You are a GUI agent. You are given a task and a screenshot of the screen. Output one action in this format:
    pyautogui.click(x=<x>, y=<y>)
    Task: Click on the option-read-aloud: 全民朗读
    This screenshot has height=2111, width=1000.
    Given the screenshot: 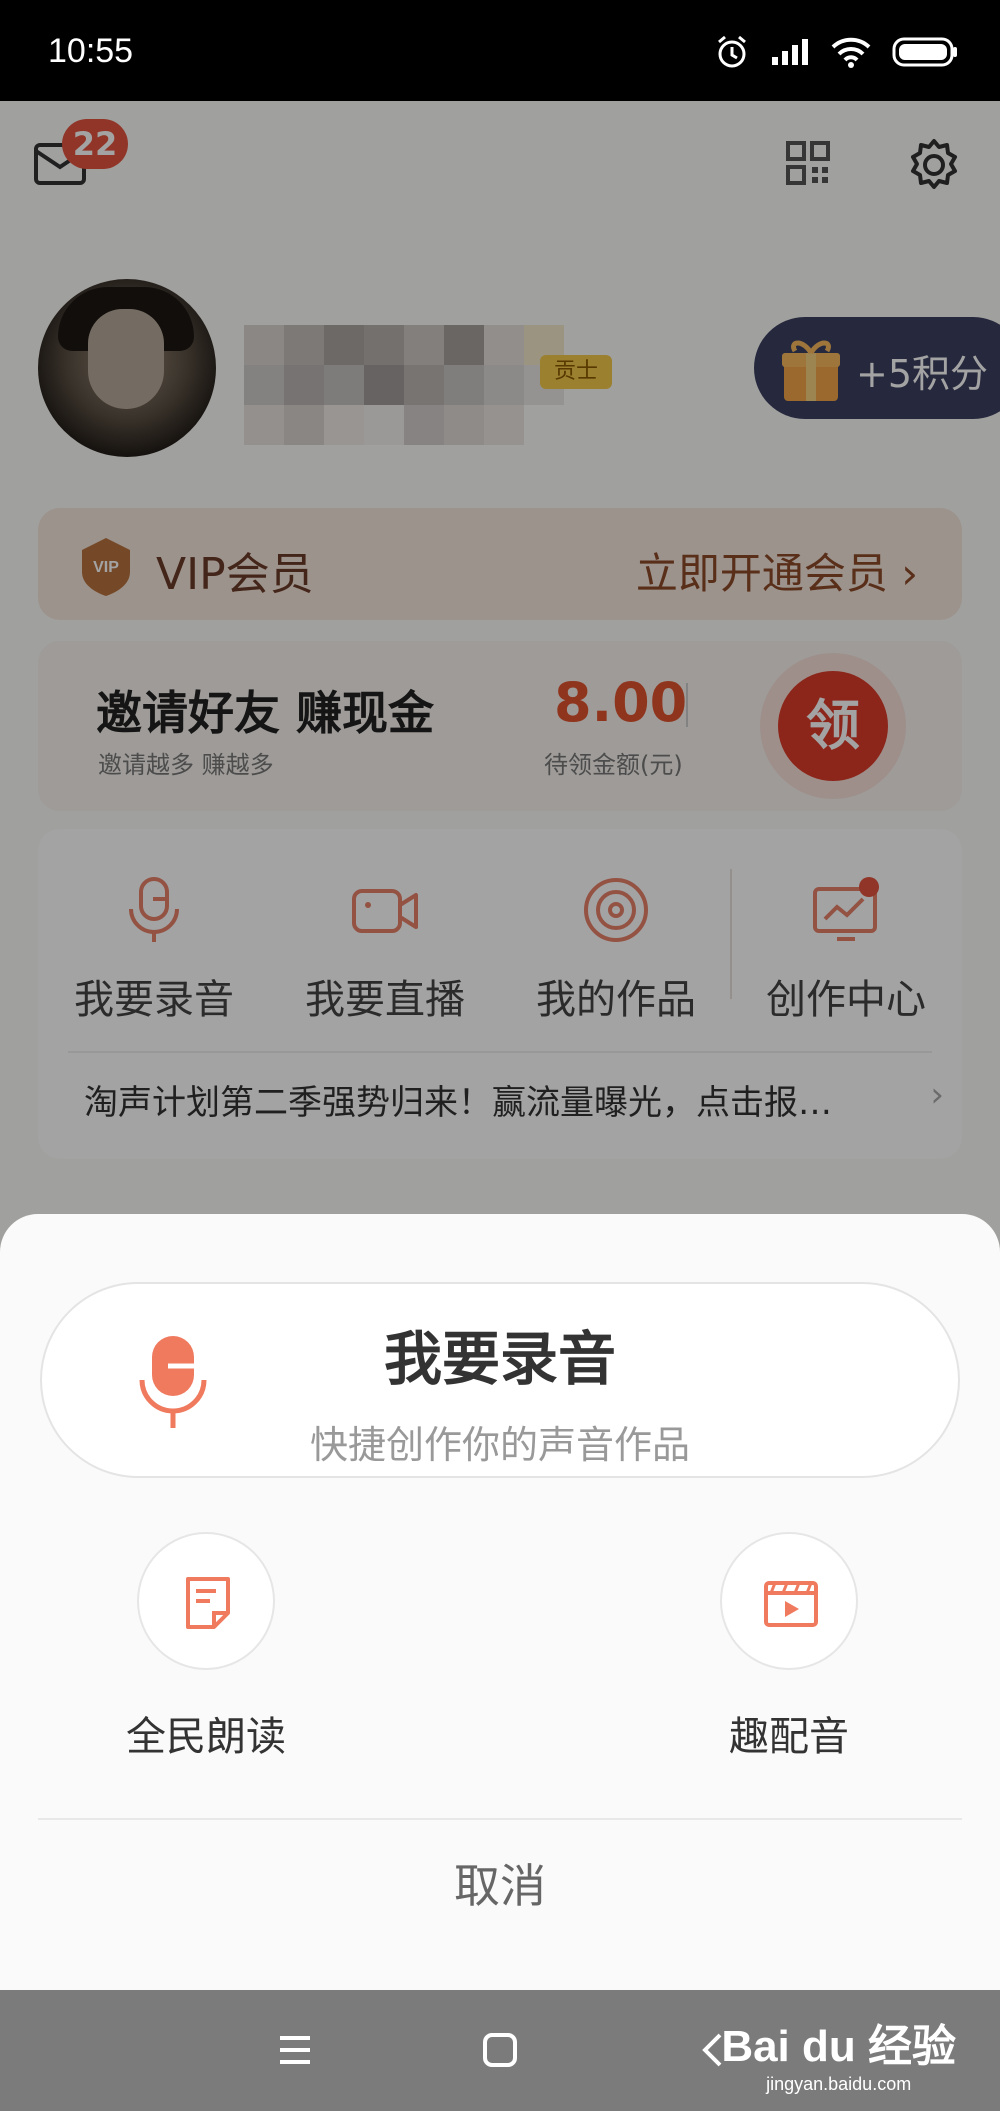 What is the action you would take?
    pyautogui.click(x=206, y=1647)
    